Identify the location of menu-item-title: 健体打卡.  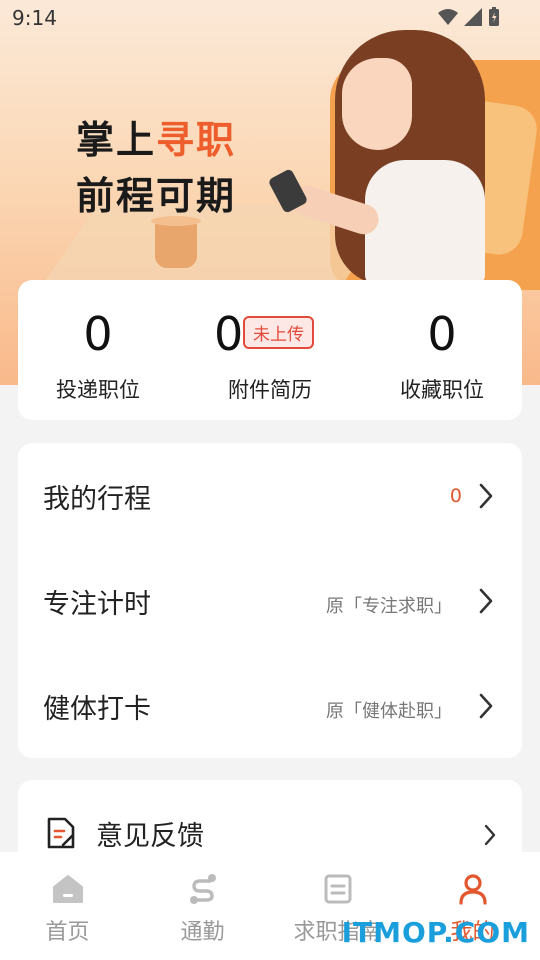
(97, 709).